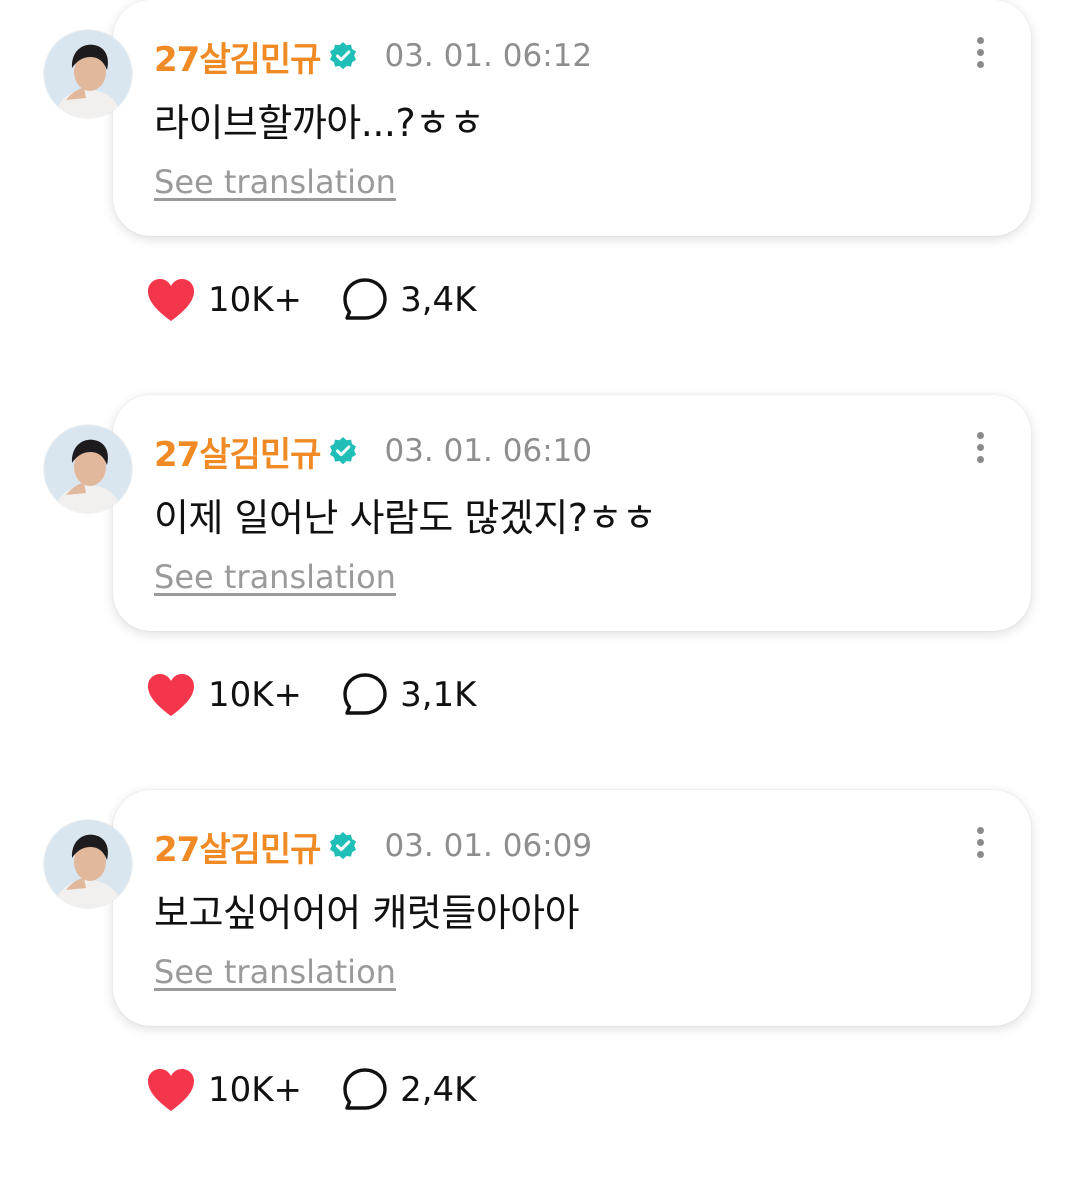 The height and width of the screenshot is (1185, 1080). What do you see at coordinates (373, 56) in the screenshot?
I see `post-header: 27살김민규 03. 01. 06:12` at bounding box center [373, 56].